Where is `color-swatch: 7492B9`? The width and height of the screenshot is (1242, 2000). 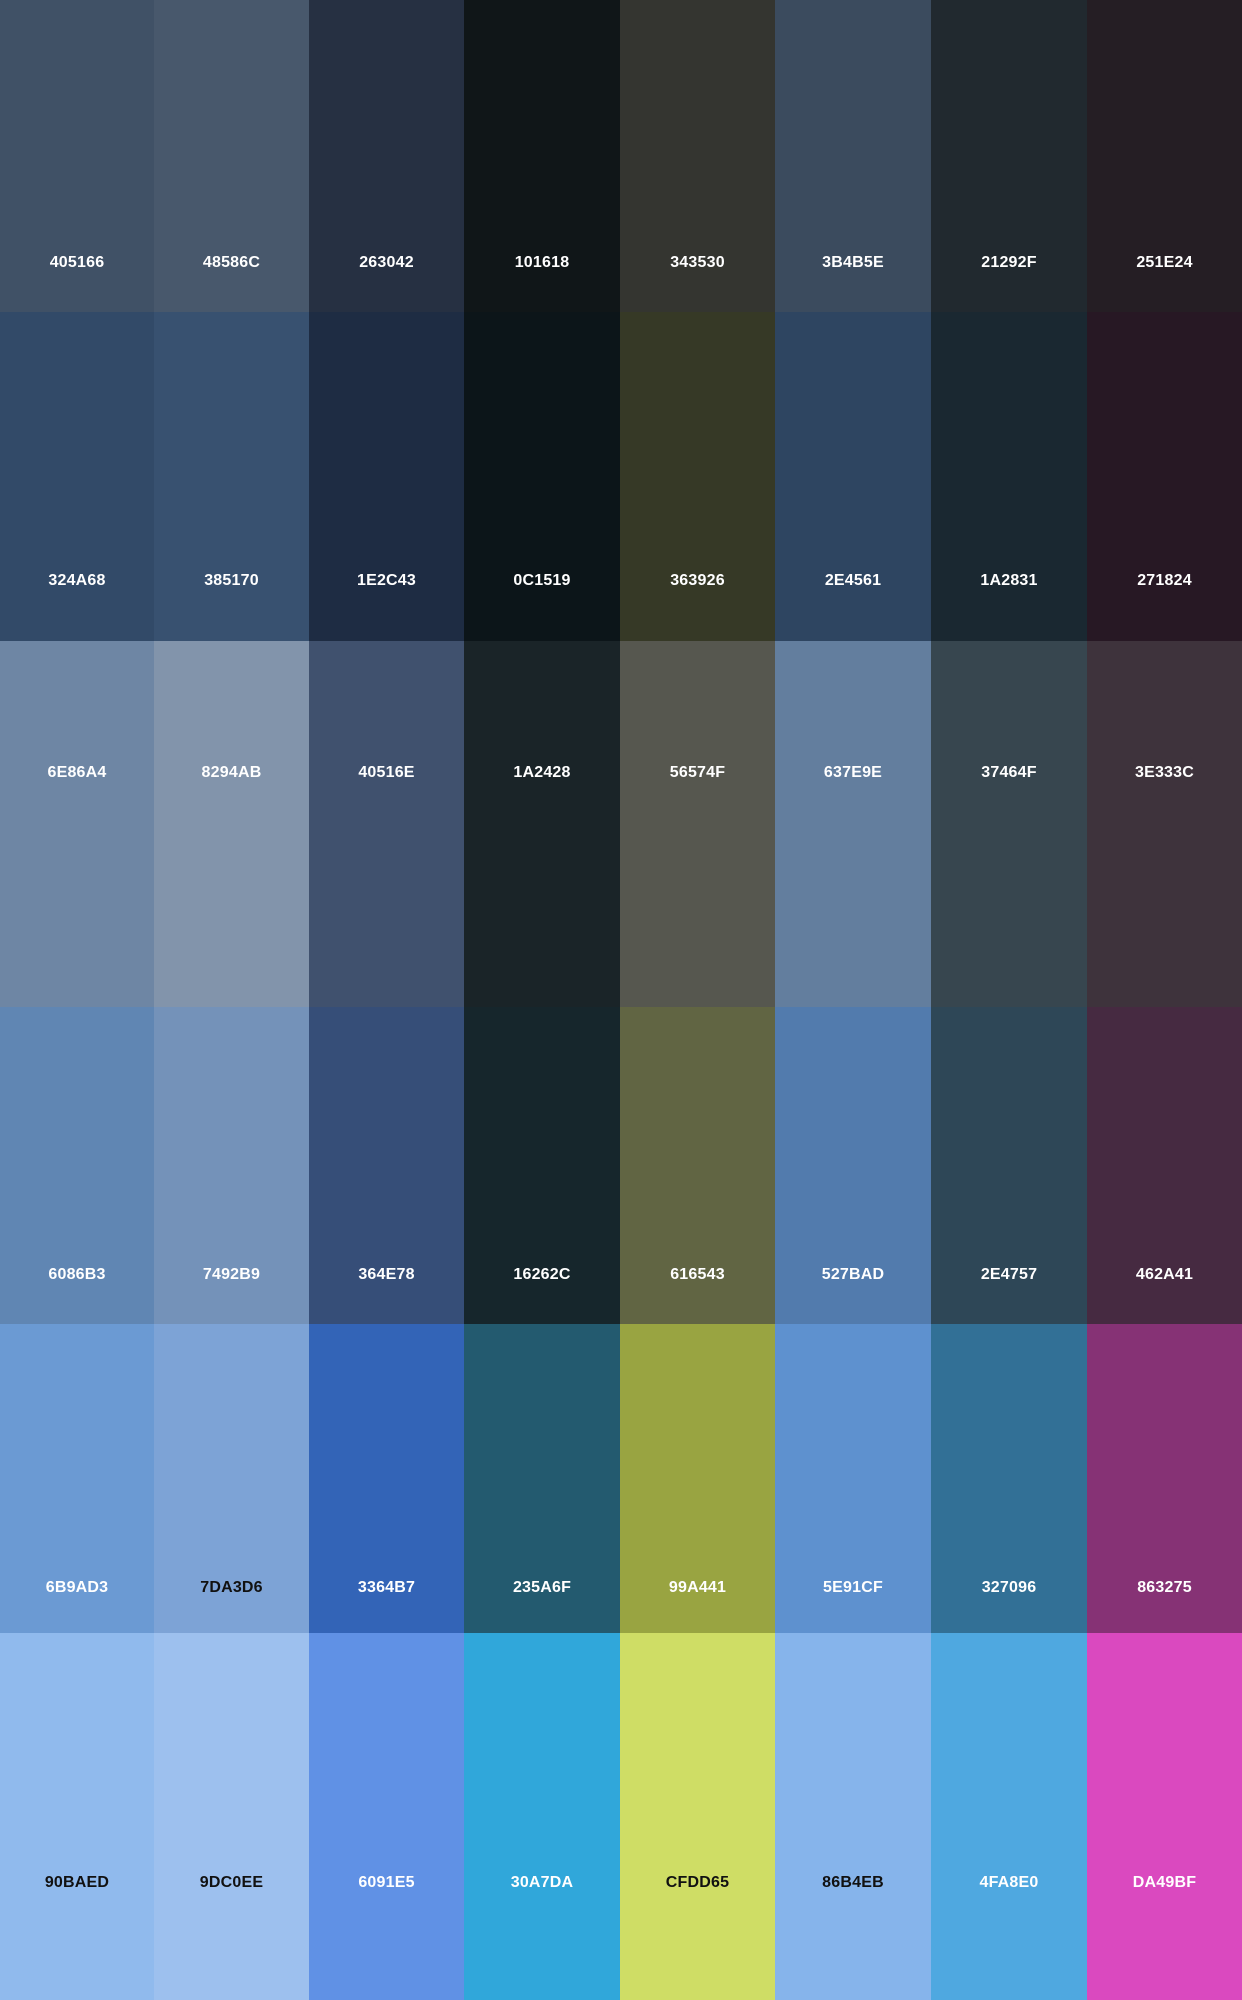
color-swatch: 7492B9 is located at coordinates (231, 1165).